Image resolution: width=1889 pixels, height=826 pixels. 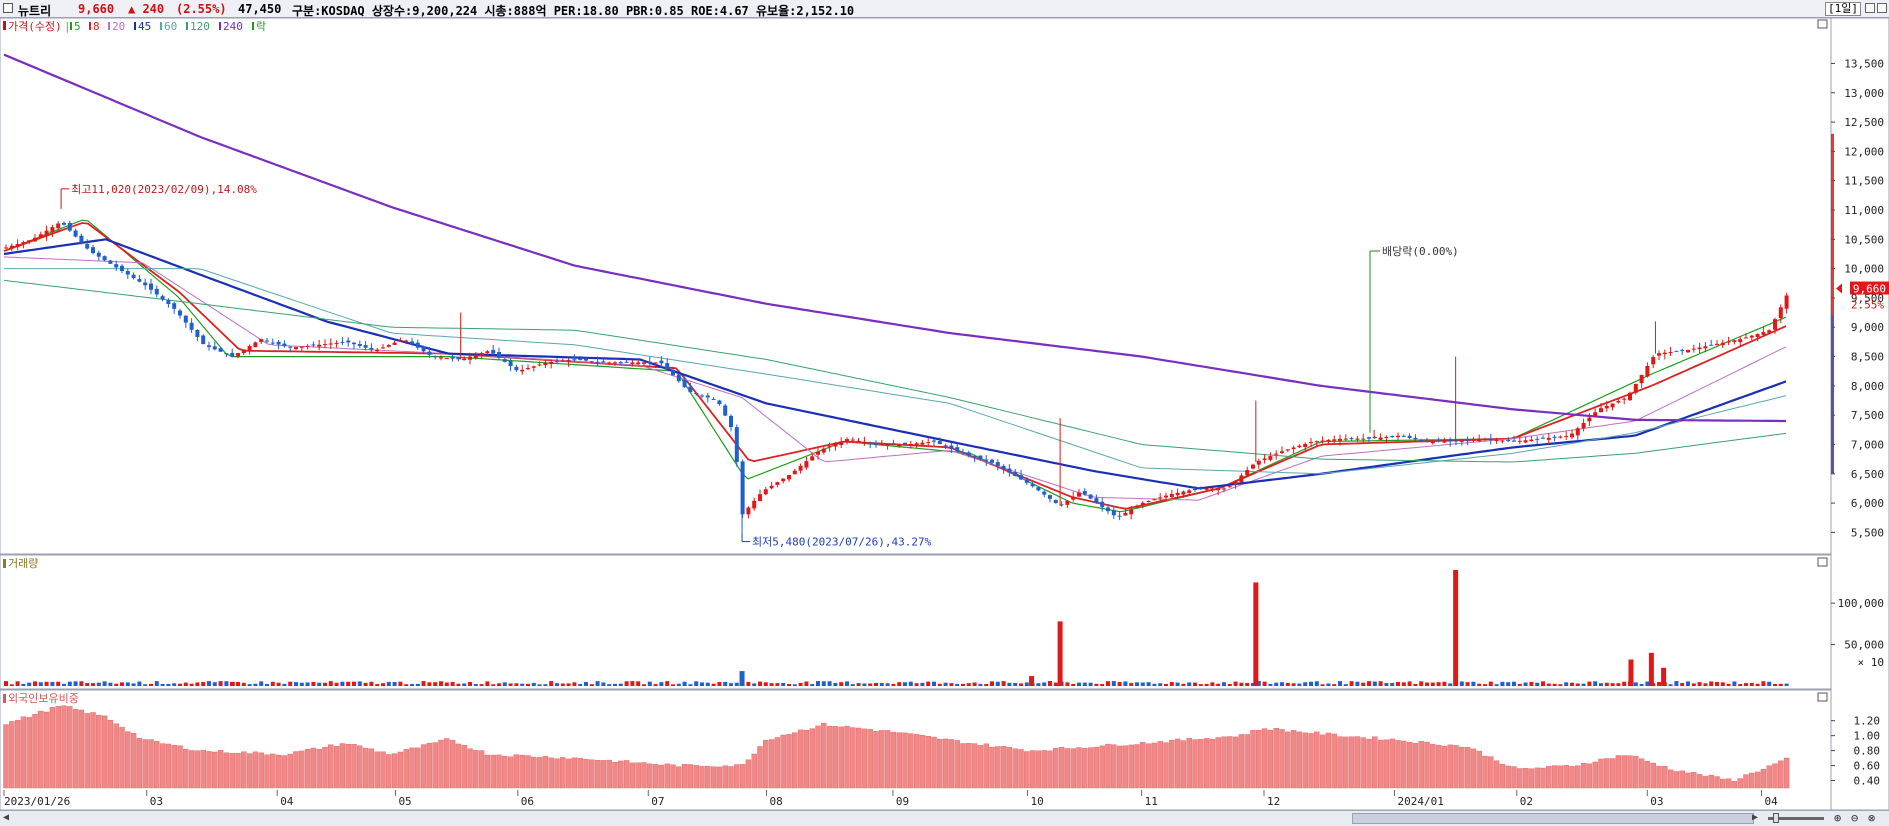 What do you see at coordinates (6, 817) in the screenshot?
I see `scroll-left-icon: ◀` at bounding box center [6, 817].